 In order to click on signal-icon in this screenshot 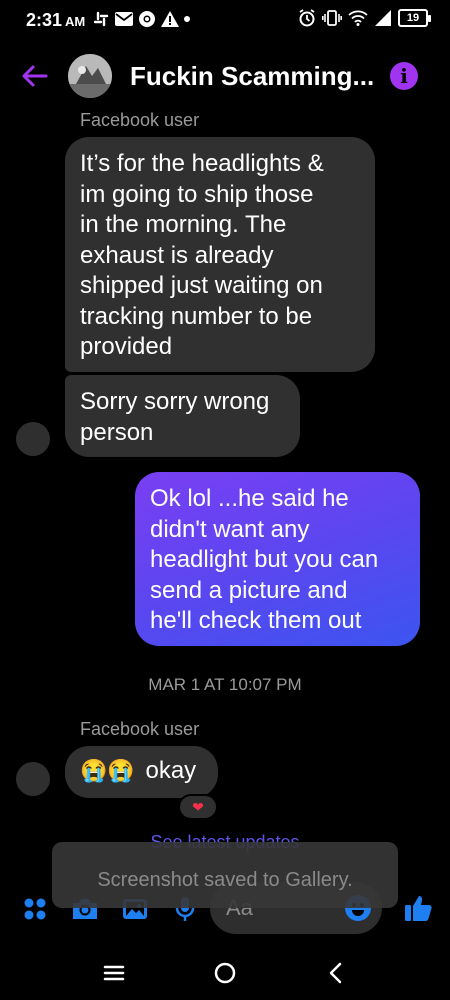, I will do `click(383, 18)`.